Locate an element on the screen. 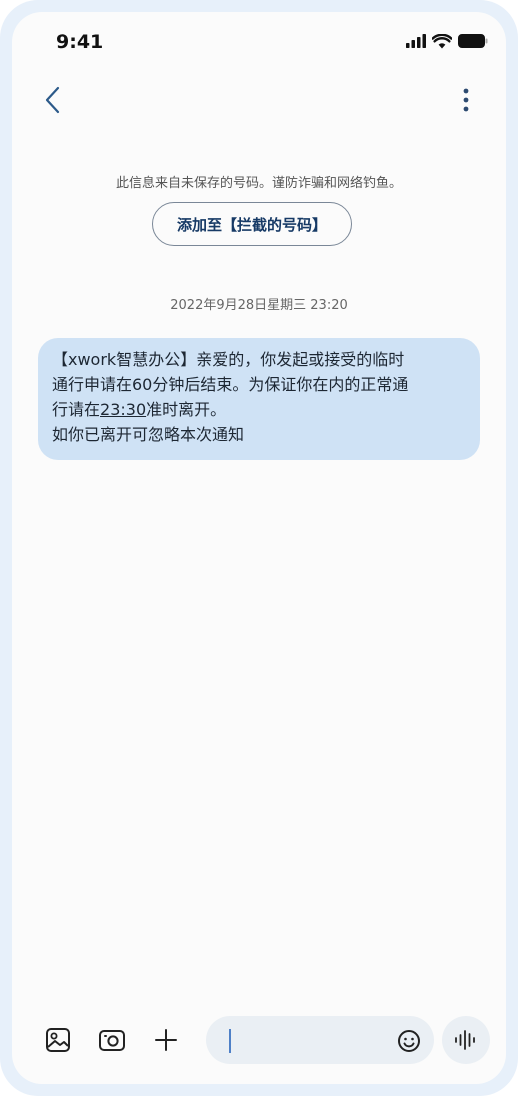  add-attachment-button is located at coordinates (166, 1040).